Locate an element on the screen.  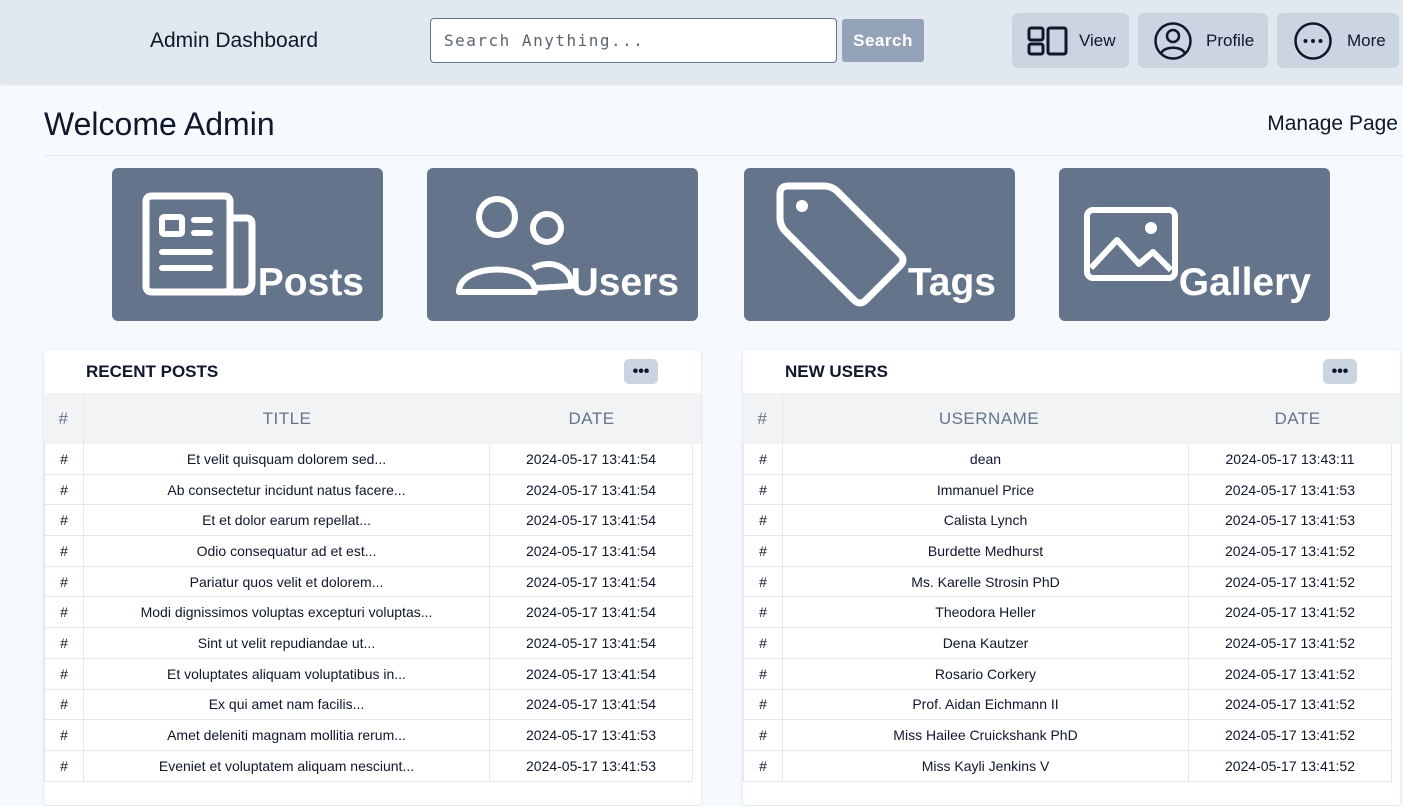
layout-icon is located at coordinates (1048, 41).